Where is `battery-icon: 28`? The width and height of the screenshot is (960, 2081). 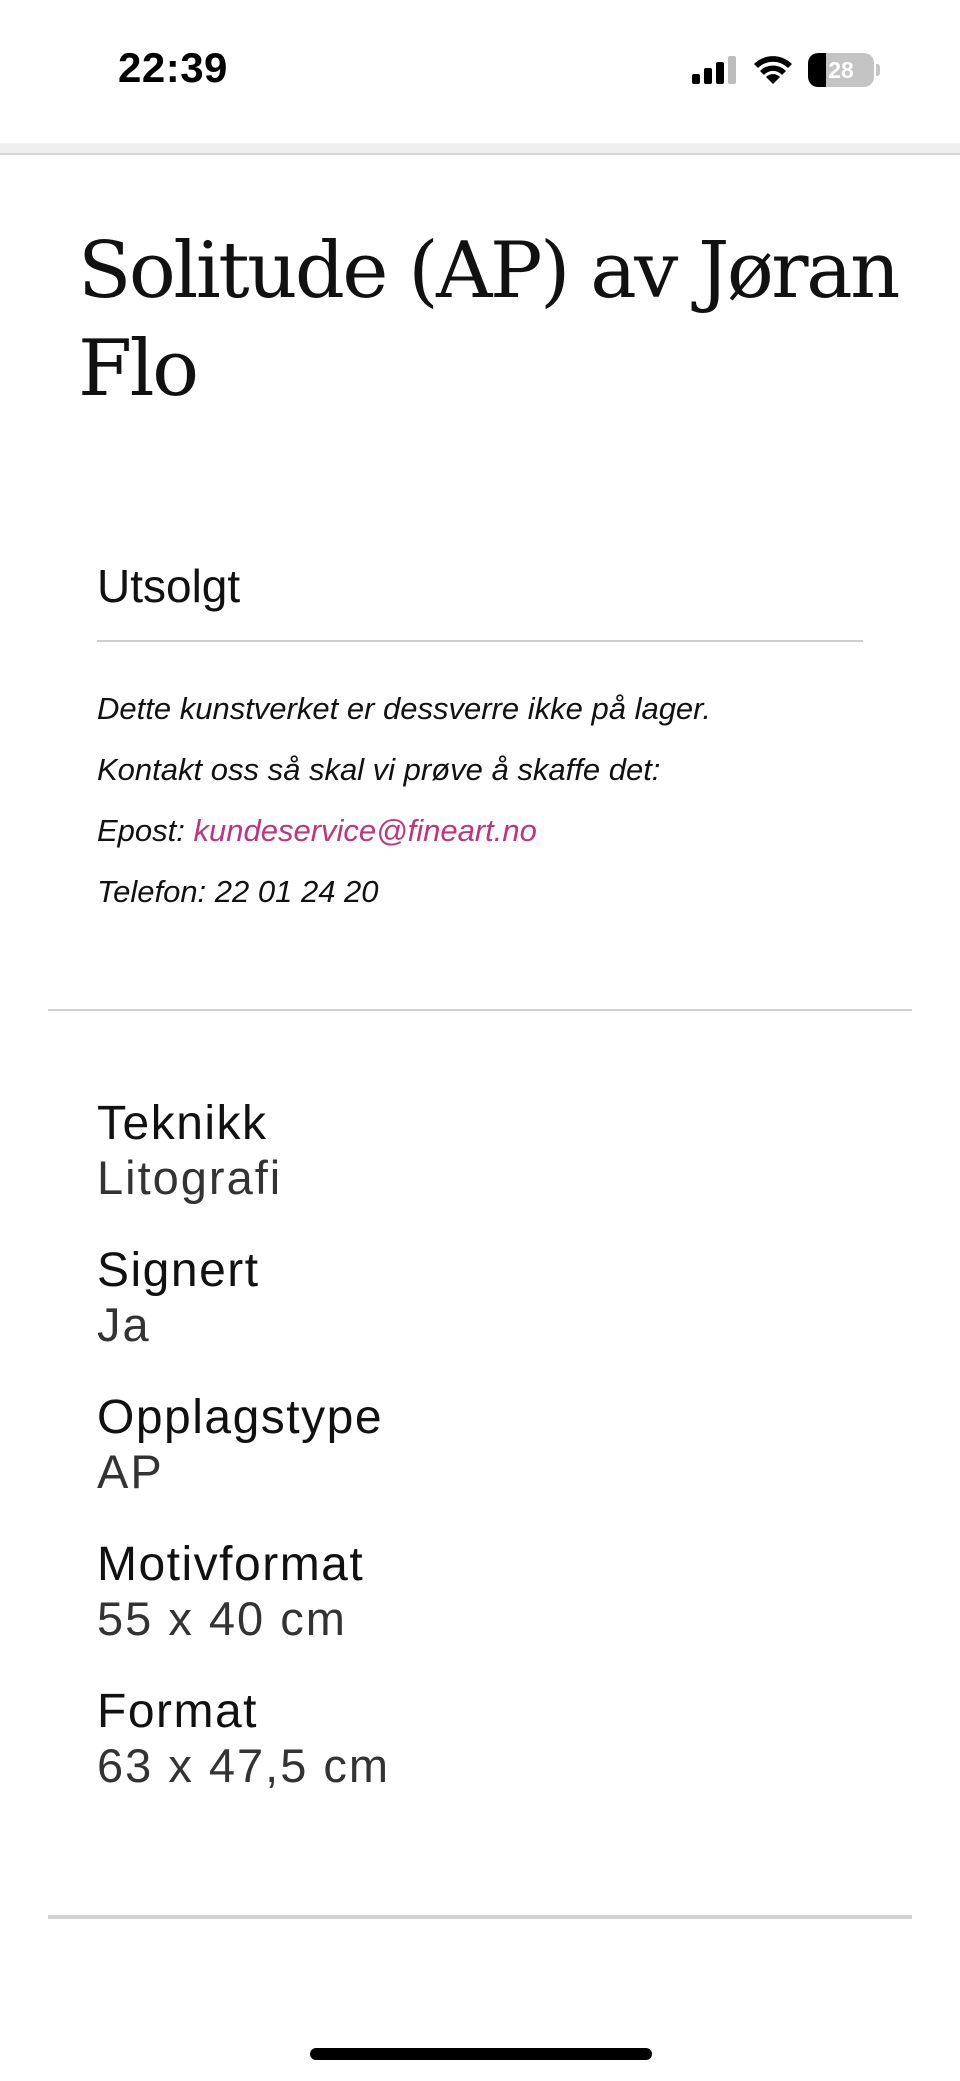
battery-icon: 28 is located at coordinates (841, 70).